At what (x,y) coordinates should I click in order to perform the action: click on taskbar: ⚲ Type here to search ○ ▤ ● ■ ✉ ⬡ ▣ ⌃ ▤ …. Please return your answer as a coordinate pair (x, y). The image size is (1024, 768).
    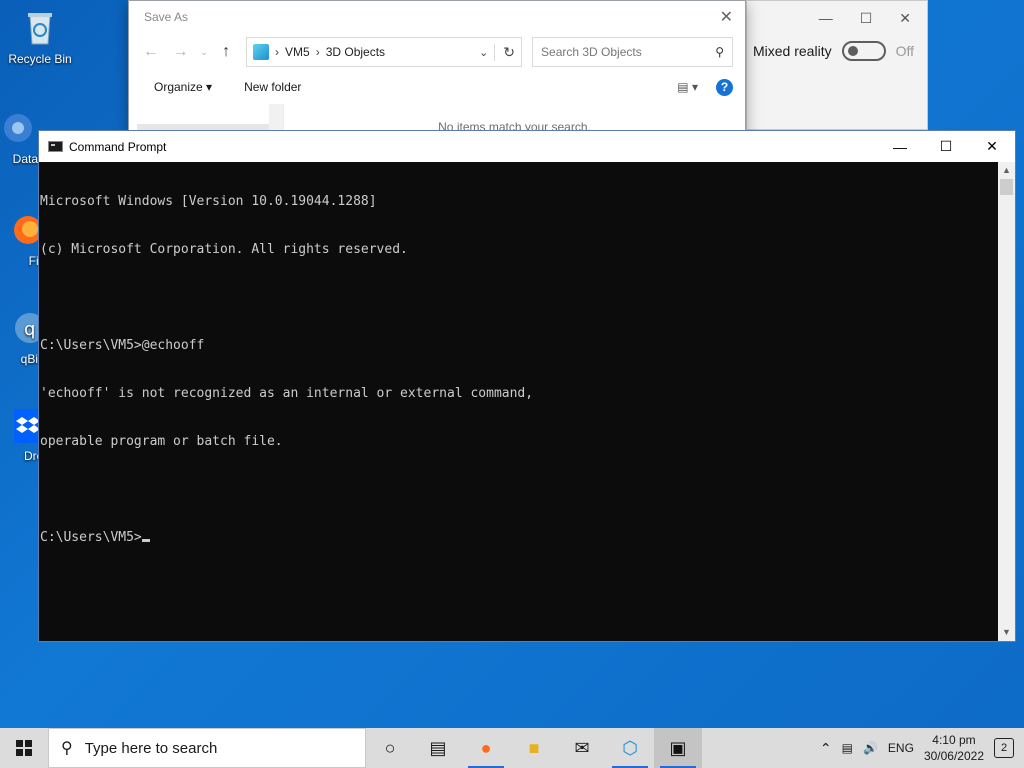
    Looking at the image, I should click on (512, 748).